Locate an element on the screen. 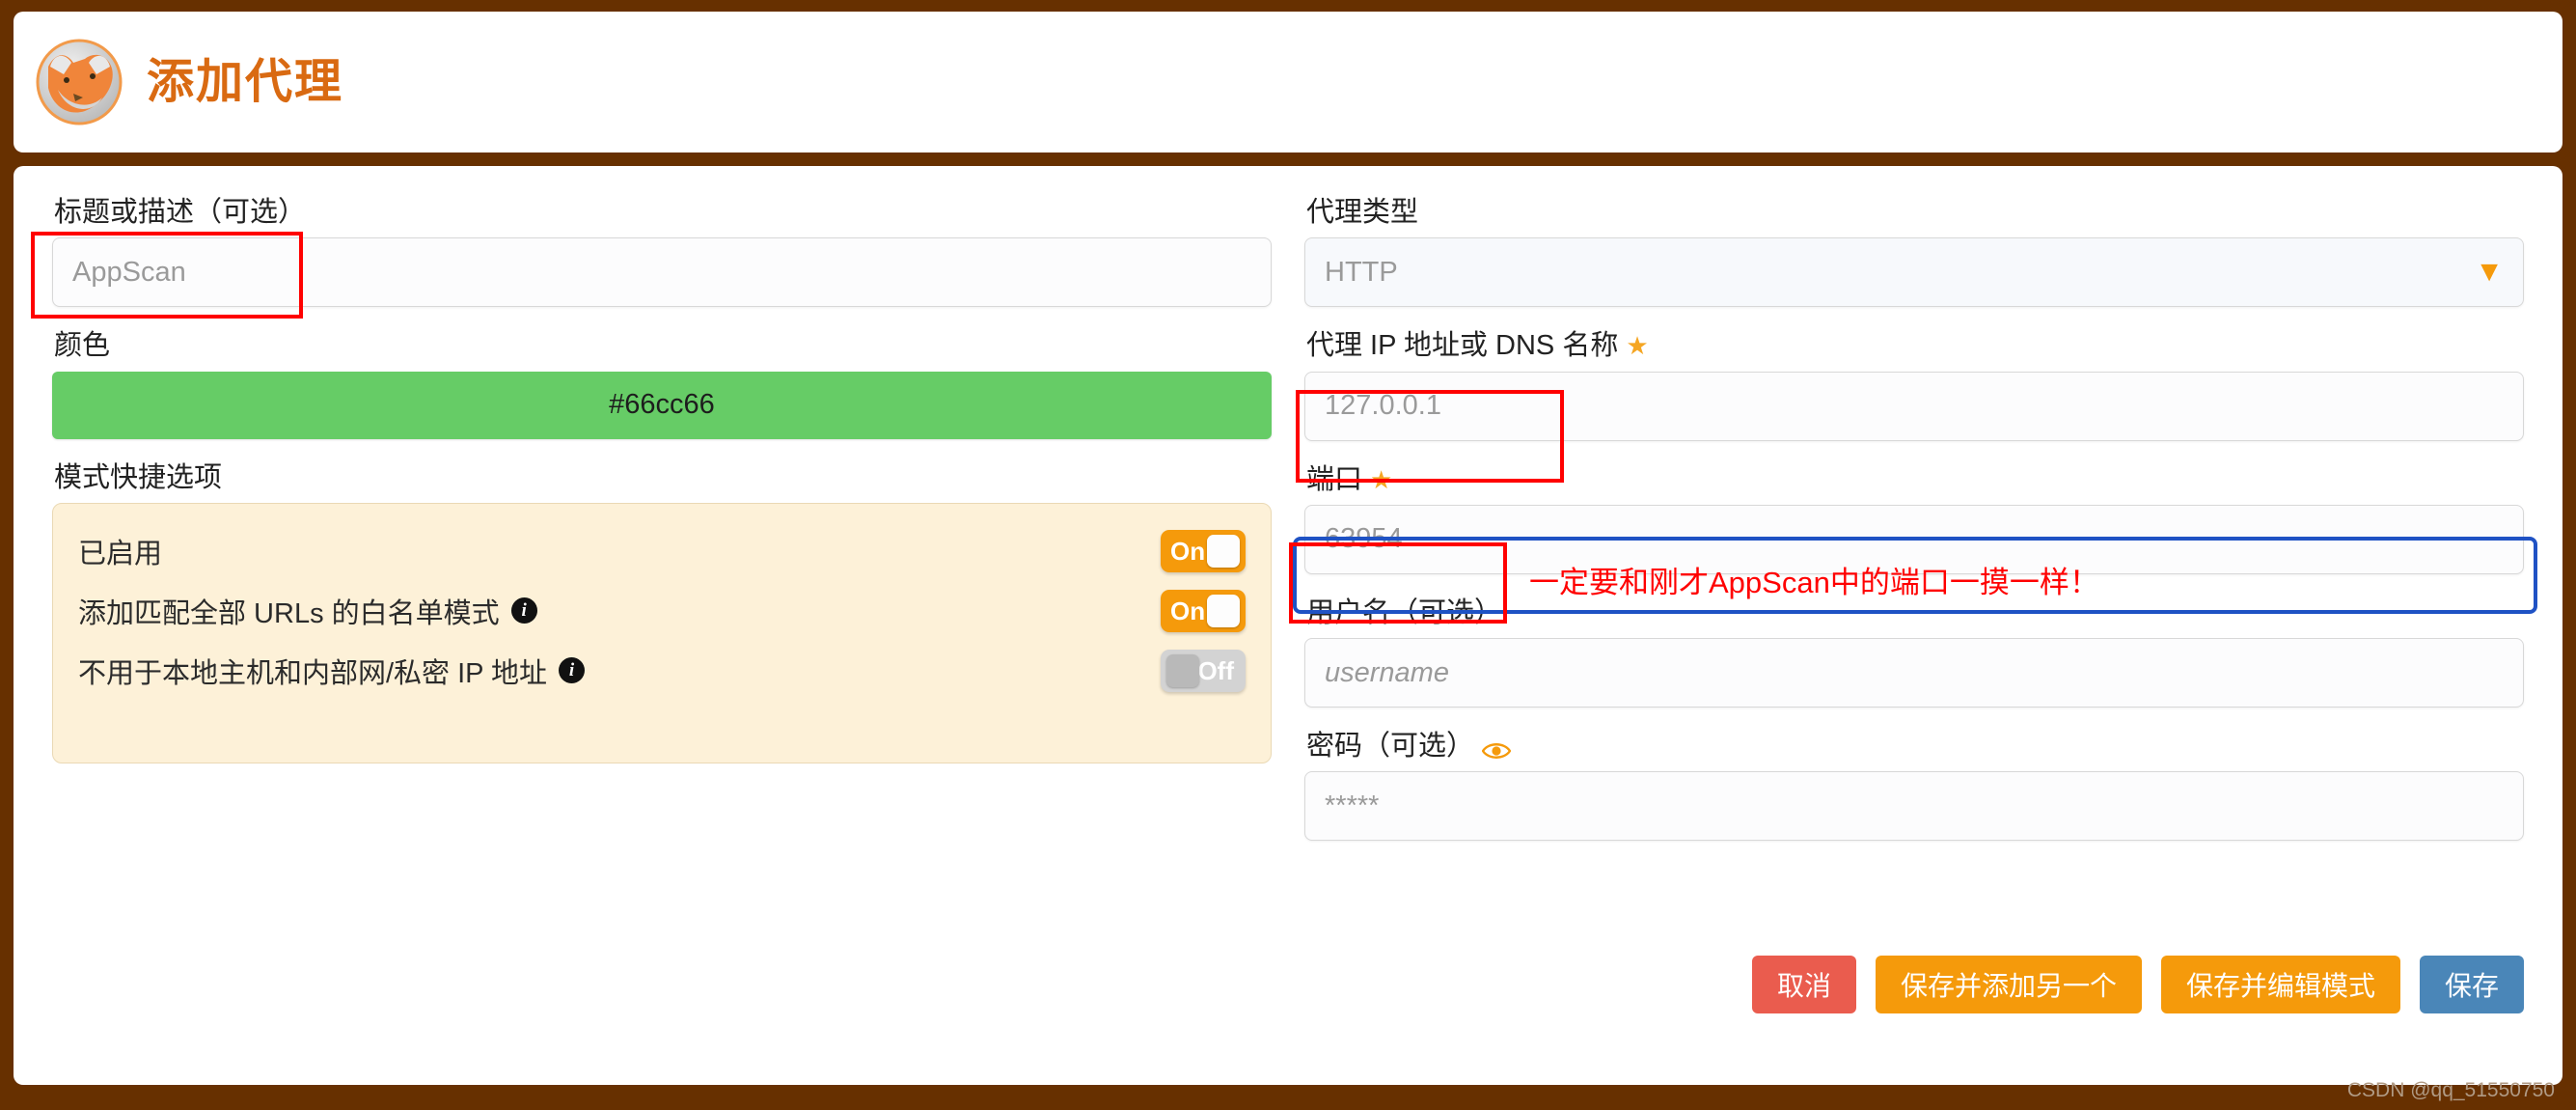 Image resolution: width=2576 pixels, height=1110 pixels. save-button: 保存 is located at coordinates (2471, 985).